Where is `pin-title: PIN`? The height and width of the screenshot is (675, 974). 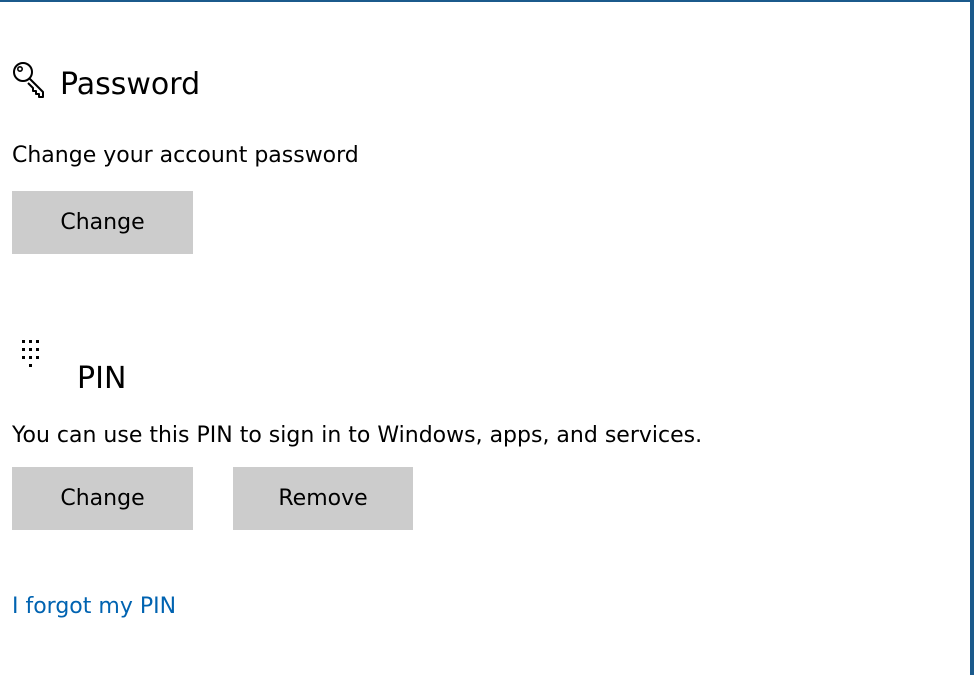 pin-title: PIN is located at coordinates (102, 378).